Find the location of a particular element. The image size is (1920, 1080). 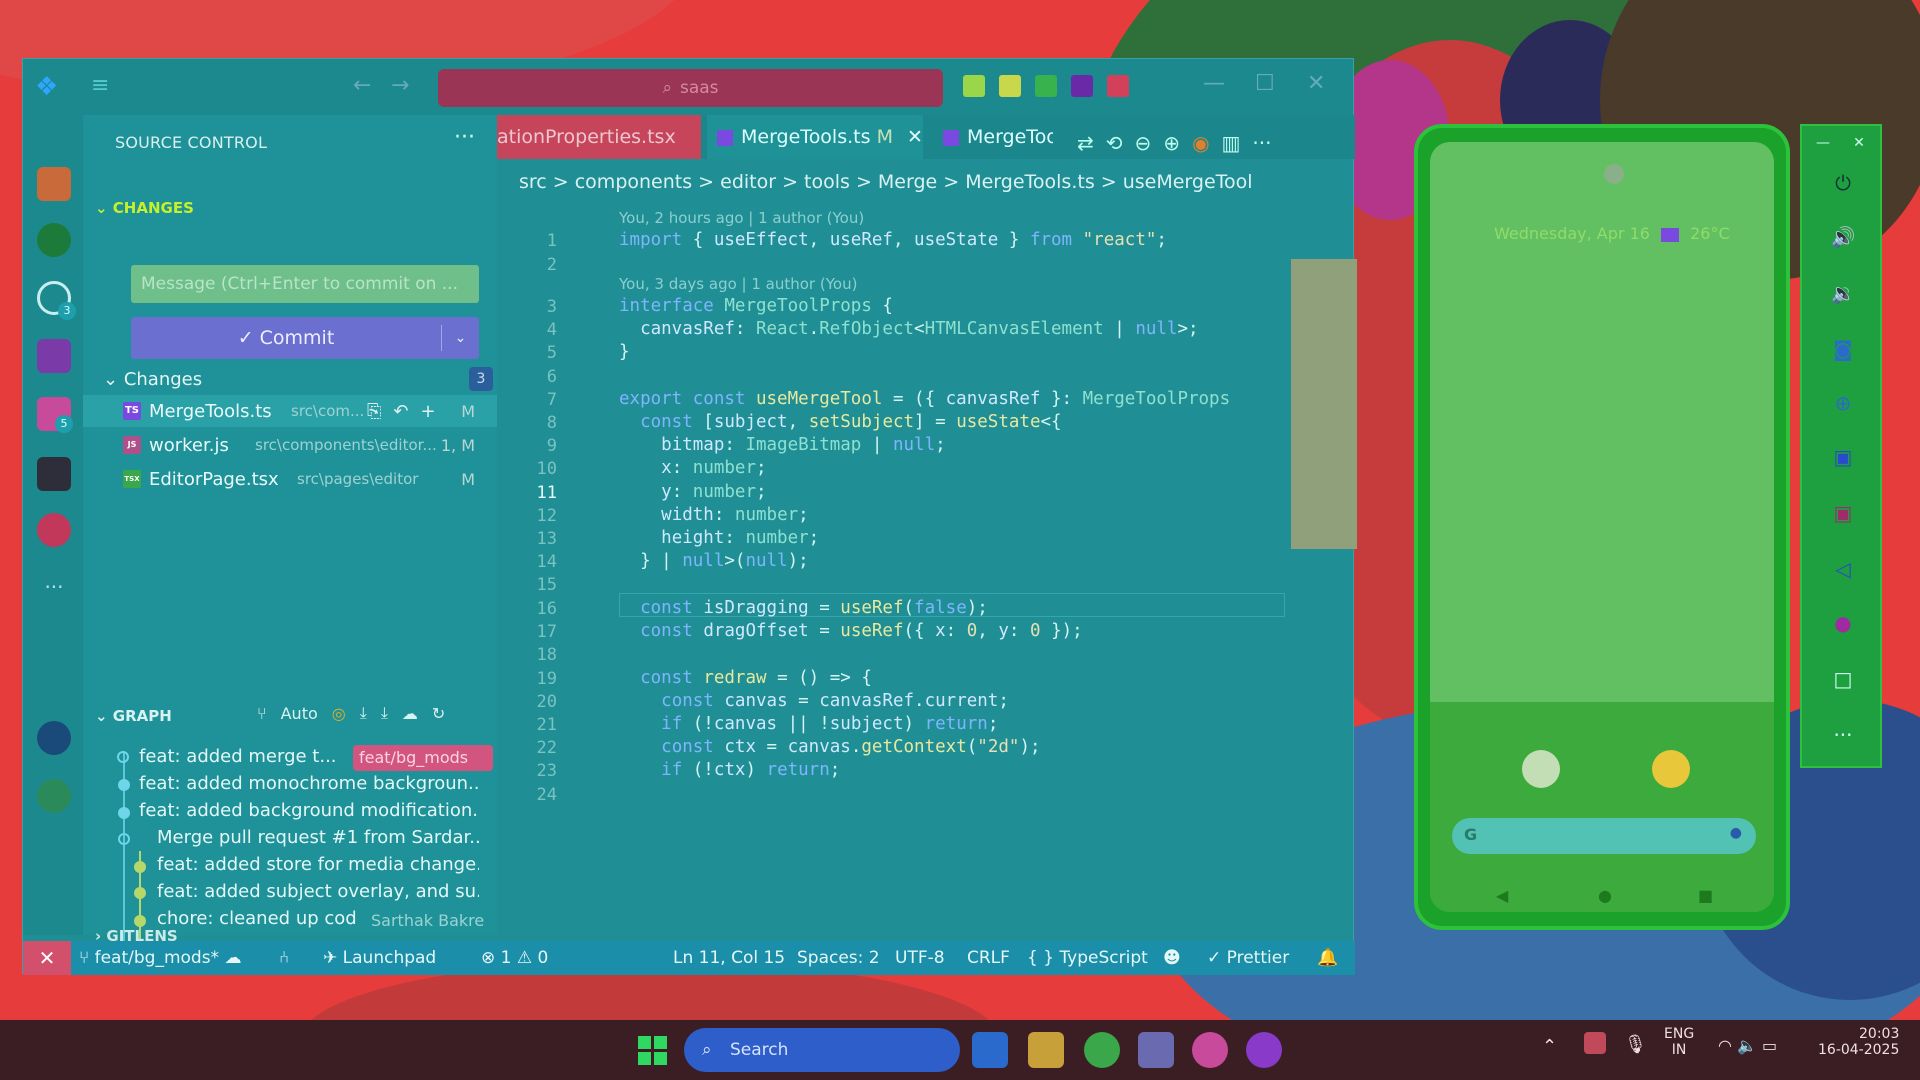

source-control-icon: 3 is located at coordinates (56, 300).